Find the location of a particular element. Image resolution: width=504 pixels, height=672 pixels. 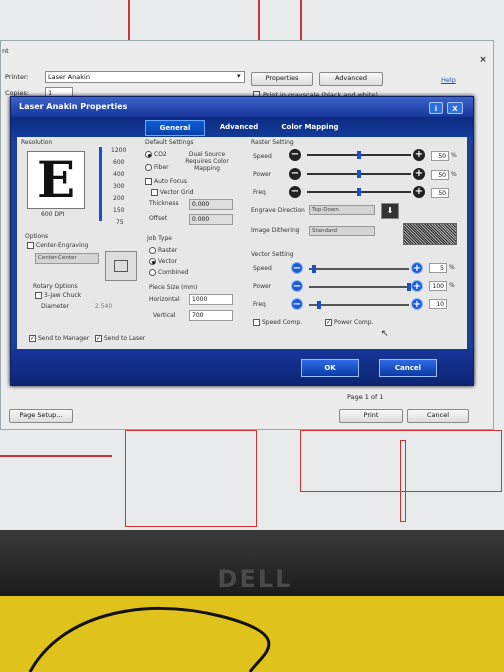

properties-footer: OK Cancel is located at coordinates (242, 367).